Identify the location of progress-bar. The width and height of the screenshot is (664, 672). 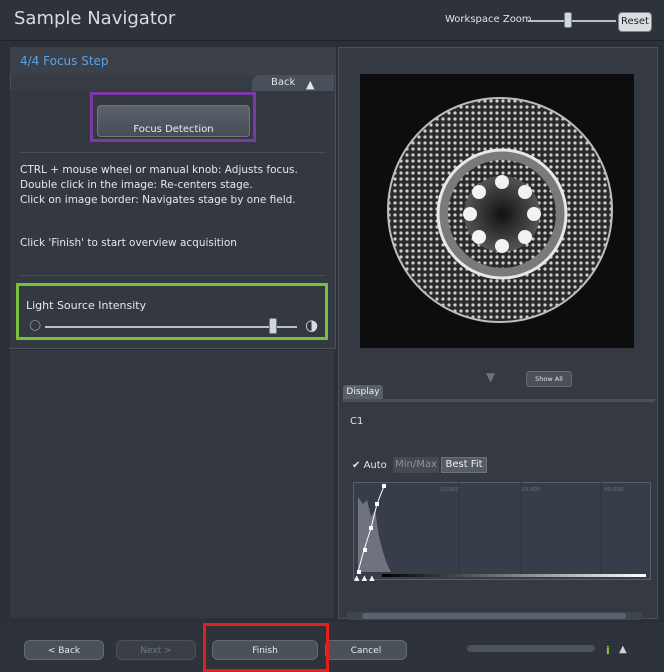
(531, 648).